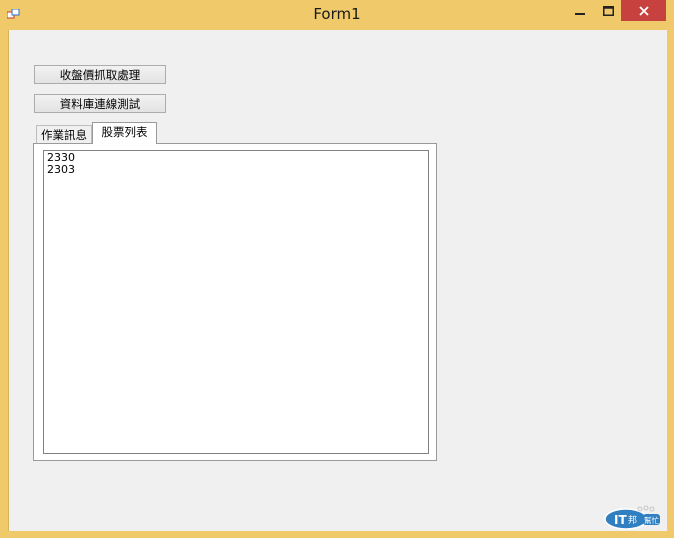 This screenshot has width=674, height=538. I want to click on db-connection-test-button: 資料庫連線測試, so click(100, 103).